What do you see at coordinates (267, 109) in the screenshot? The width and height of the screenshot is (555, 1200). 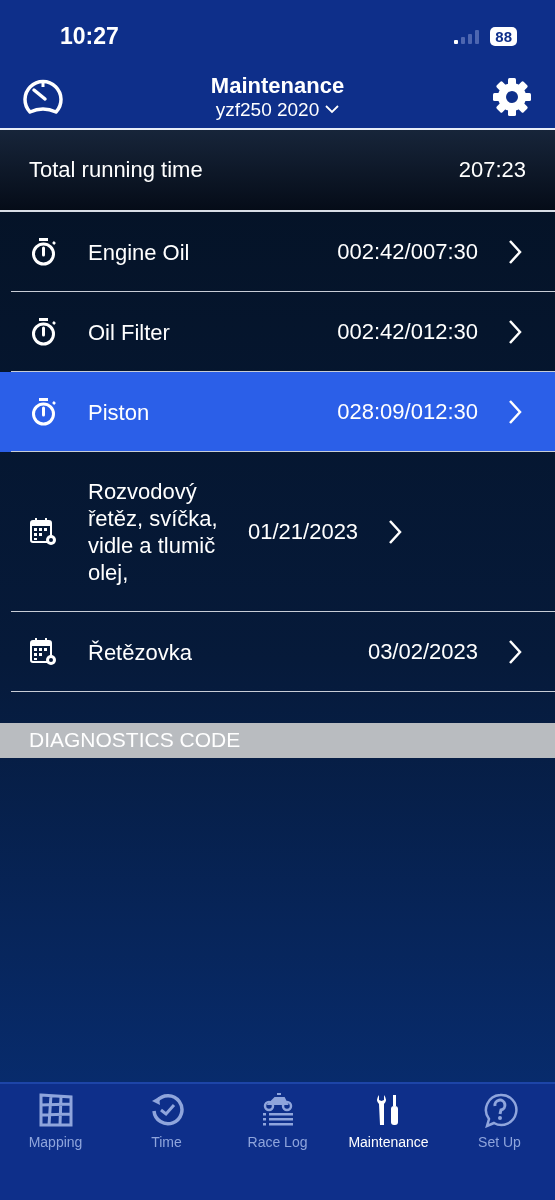 I see `bike-selector: yzf250 2020` at bounding box center [267, 109].